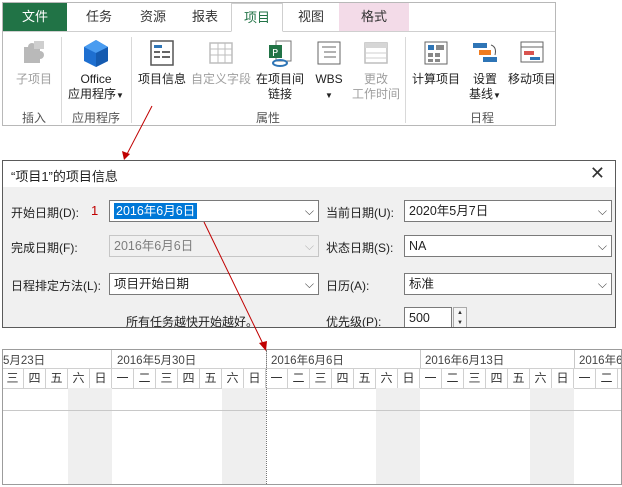  Describe the element at coordinates (307, 361) in the screenshot. I see `week-label: 2016年6月6日` at that location.